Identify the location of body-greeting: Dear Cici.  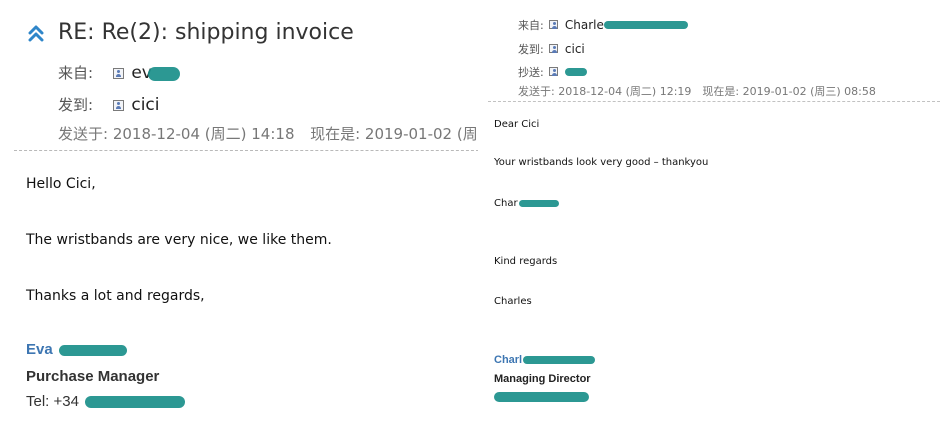
(517, 124).